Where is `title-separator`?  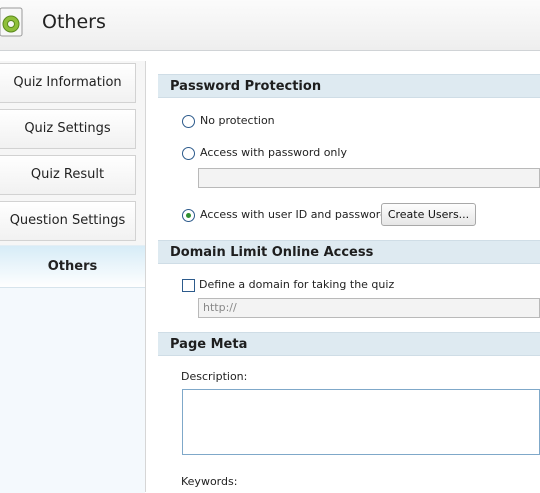 title-separator is located at coordinates (270, 56).